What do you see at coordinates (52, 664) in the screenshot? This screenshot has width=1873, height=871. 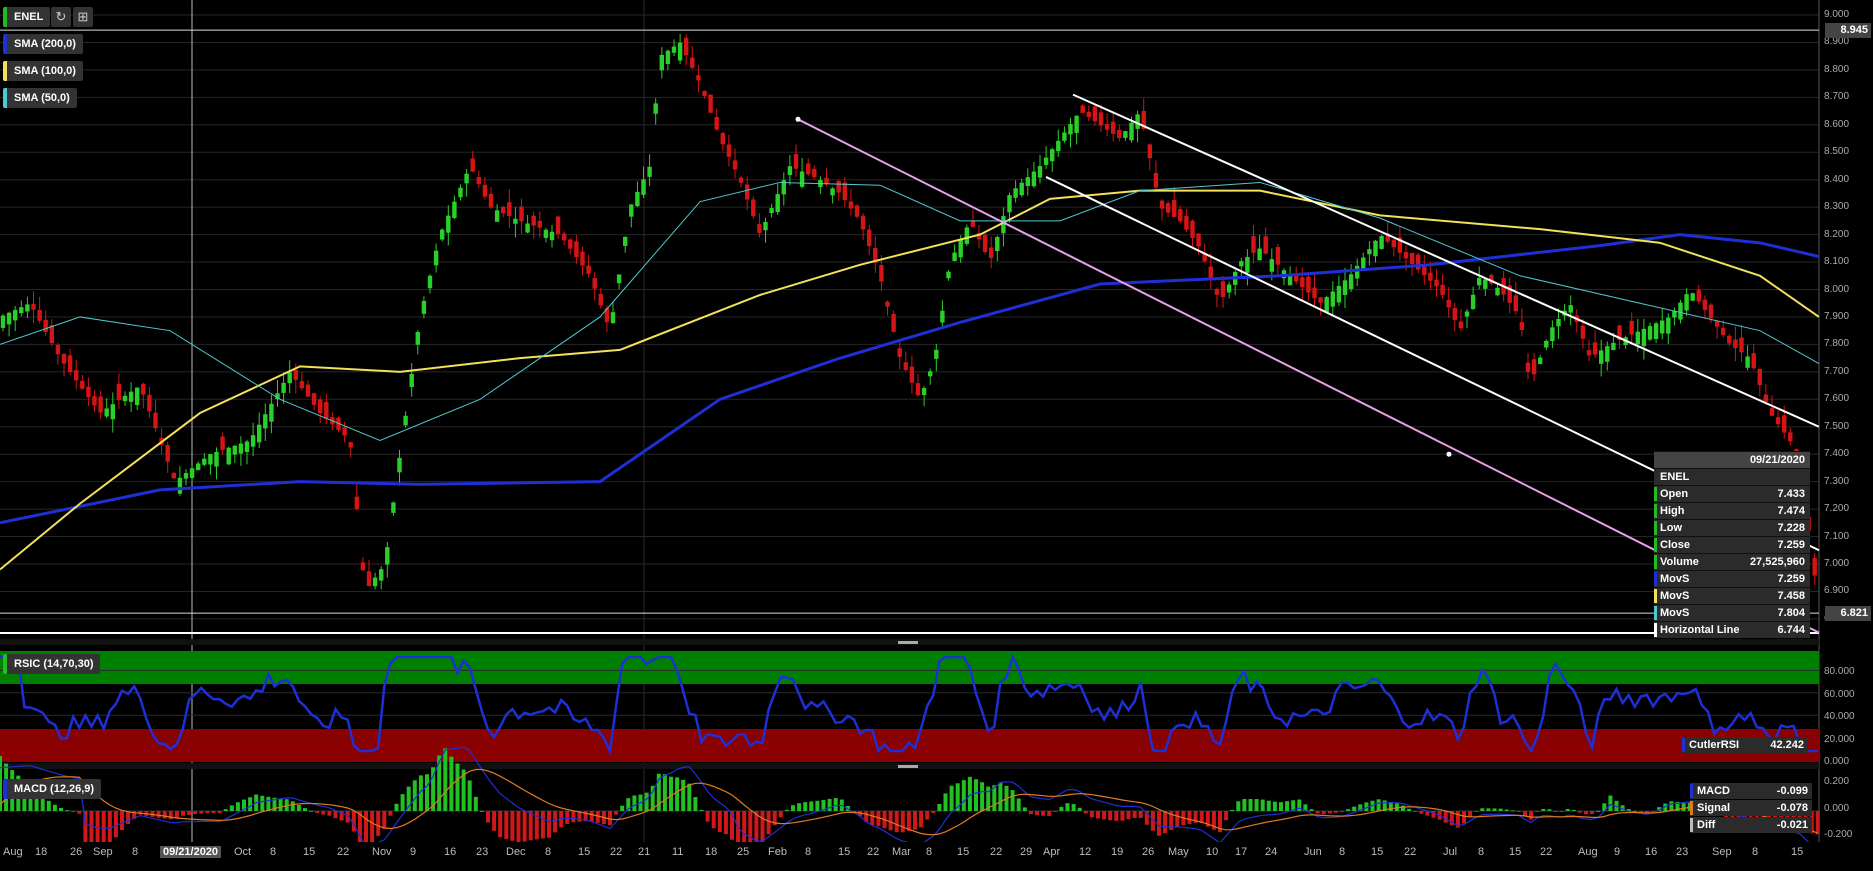 I see `rsi-indicator-tag: RSIC (14,70,30)` at bounding box center [52, 664].